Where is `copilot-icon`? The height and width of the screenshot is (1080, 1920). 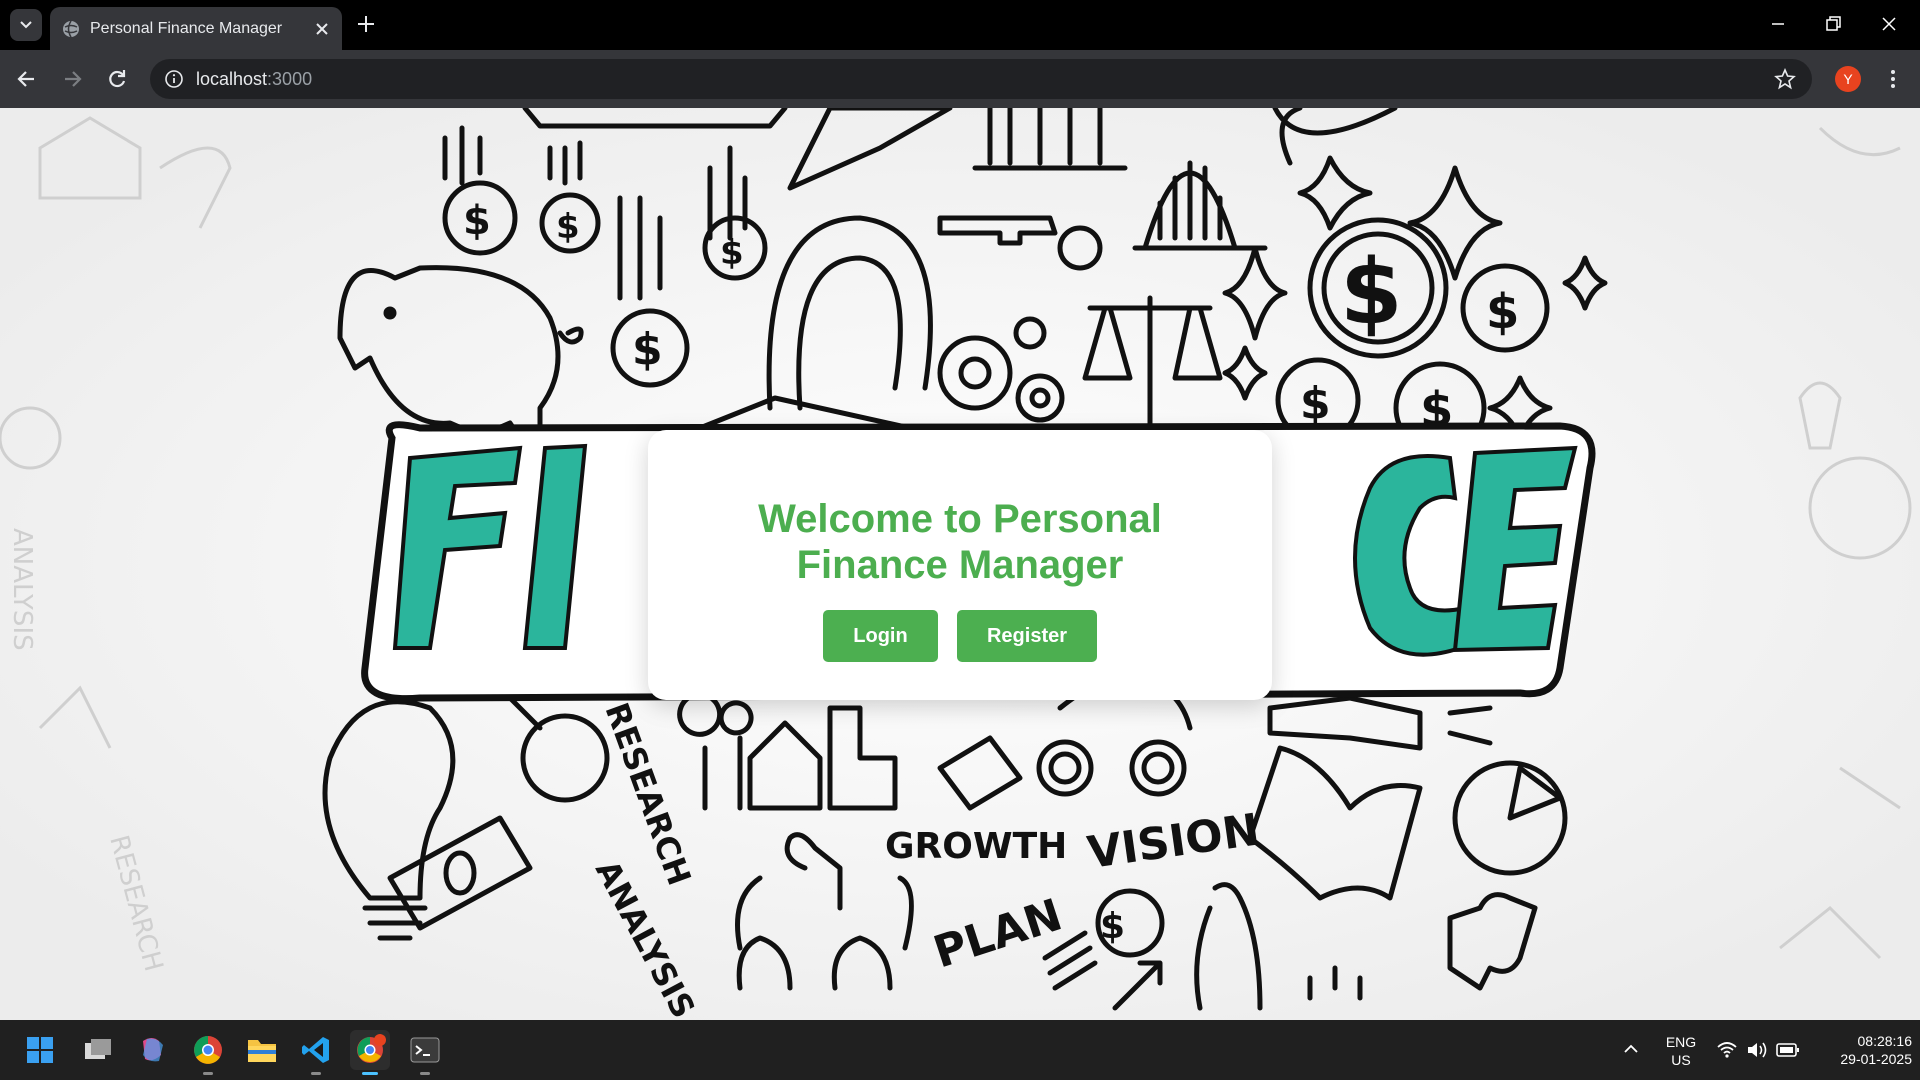 copilot-icon is located at coordinates (153, 1050).